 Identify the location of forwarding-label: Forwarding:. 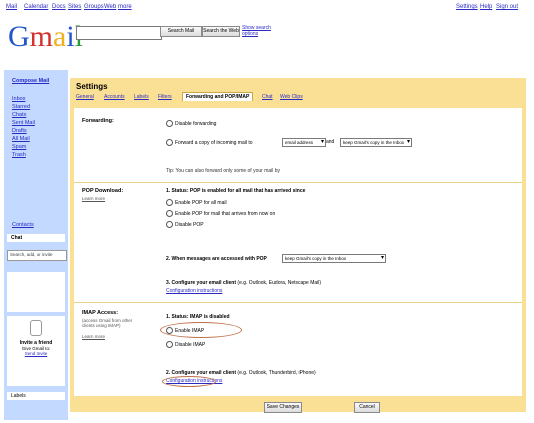
(98, 121).